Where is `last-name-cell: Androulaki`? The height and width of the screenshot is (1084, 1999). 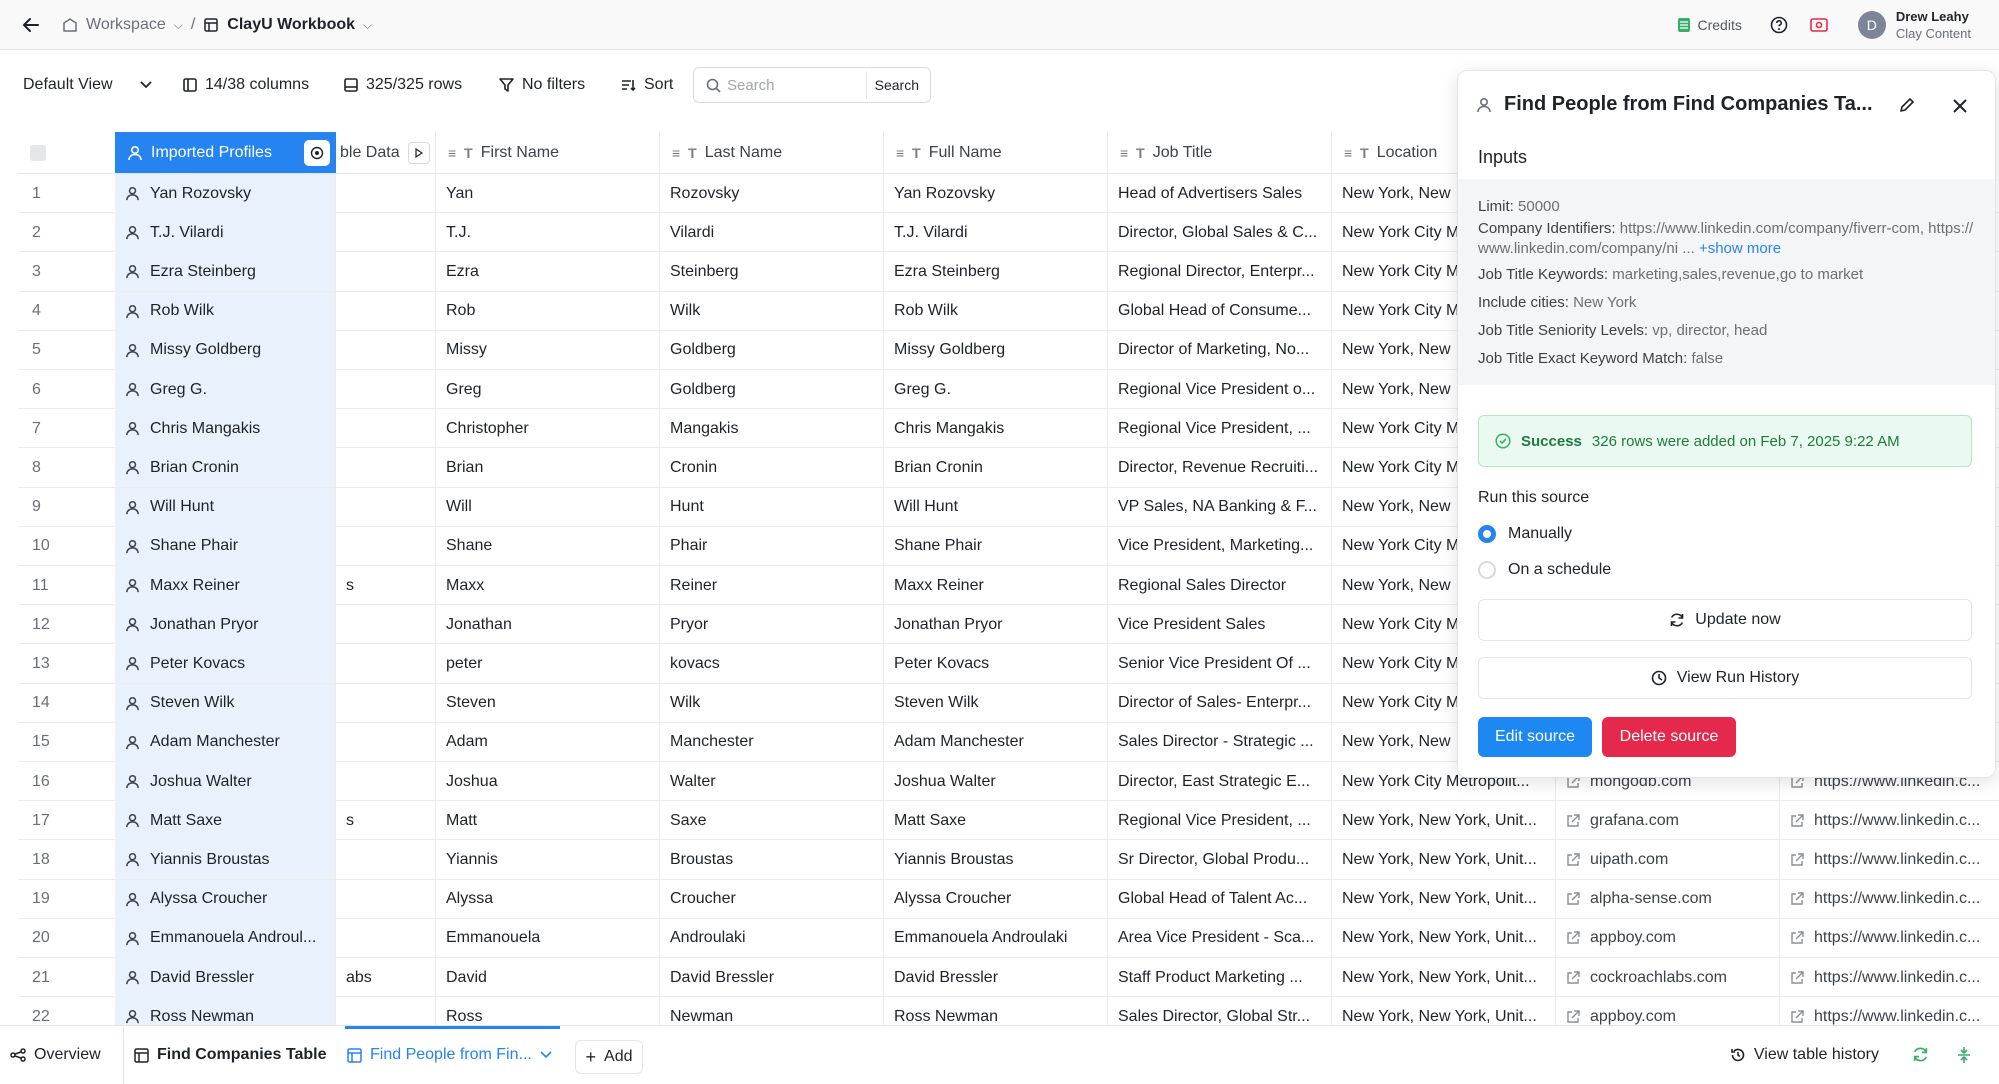
last-name-cell: Androulaki is located at coordinates (772, 938).